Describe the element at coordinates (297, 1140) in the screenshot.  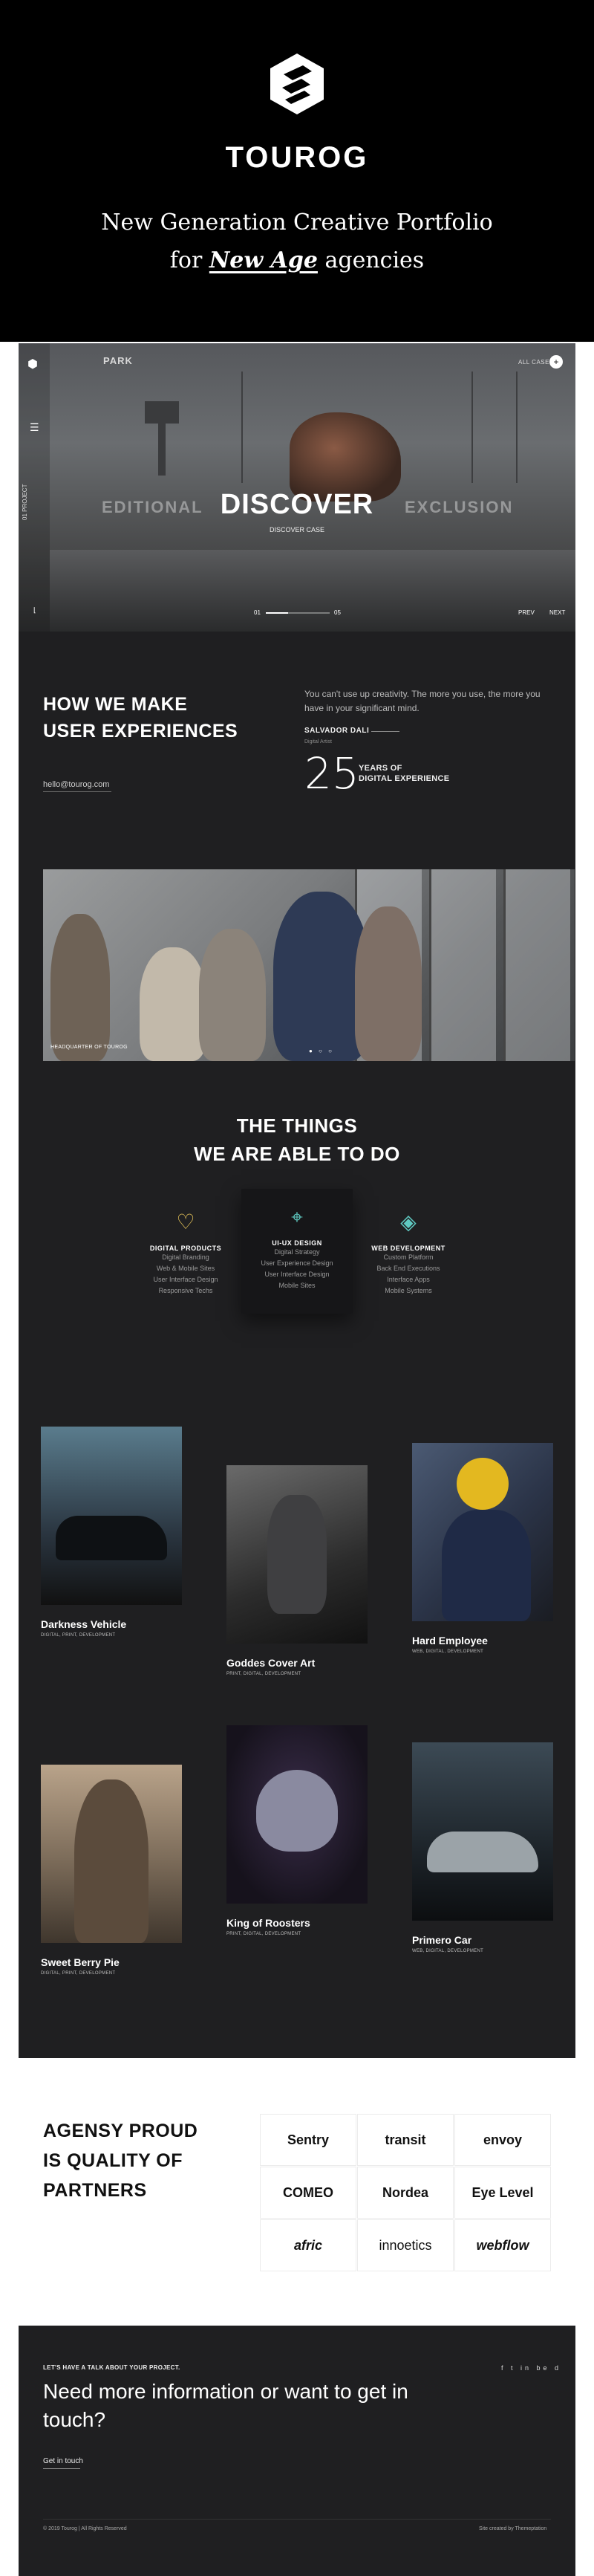
I see `services-heading: THE THINGS WE ARE ABLE TO DO` at that location.